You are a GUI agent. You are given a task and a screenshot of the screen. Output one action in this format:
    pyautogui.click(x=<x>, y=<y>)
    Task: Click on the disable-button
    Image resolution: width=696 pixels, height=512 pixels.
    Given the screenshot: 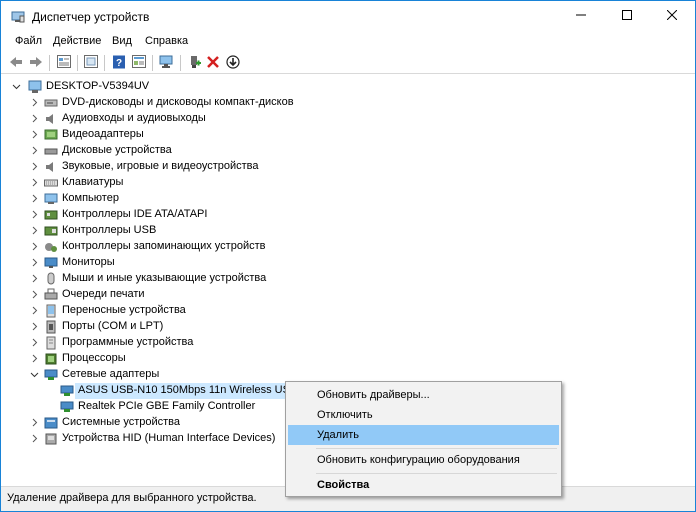 What is the action you would take?
    pyautogui.click(x=233, y=63)
    